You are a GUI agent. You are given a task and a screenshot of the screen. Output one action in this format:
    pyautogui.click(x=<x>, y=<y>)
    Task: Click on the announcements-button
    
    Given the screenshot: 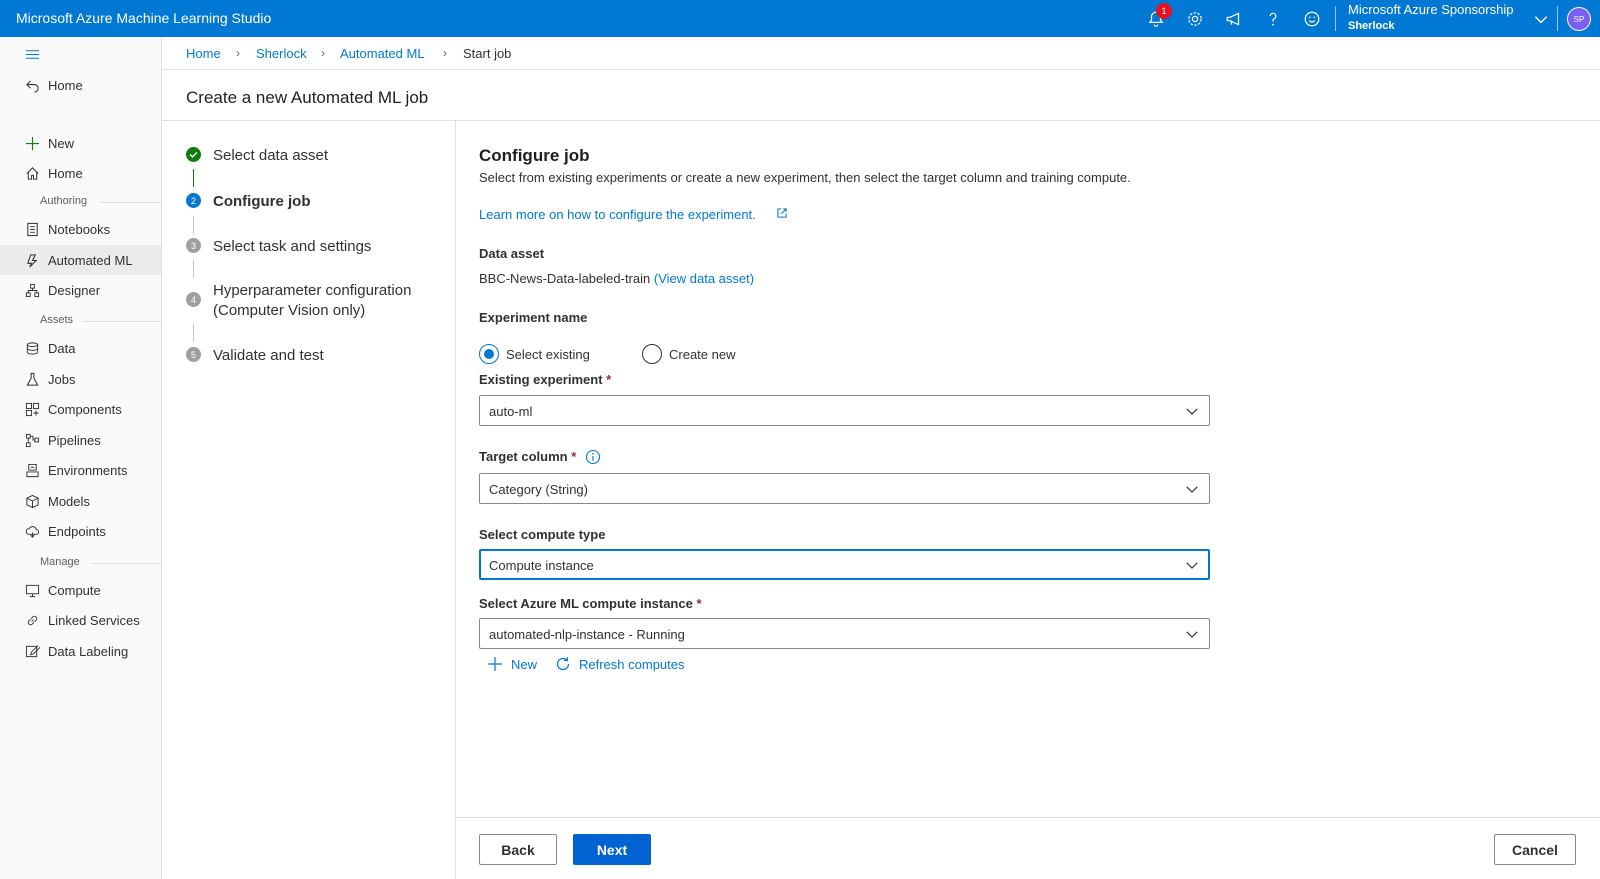 What is the action you would take?
    pyautogui.click(x=1234, y=19)
    